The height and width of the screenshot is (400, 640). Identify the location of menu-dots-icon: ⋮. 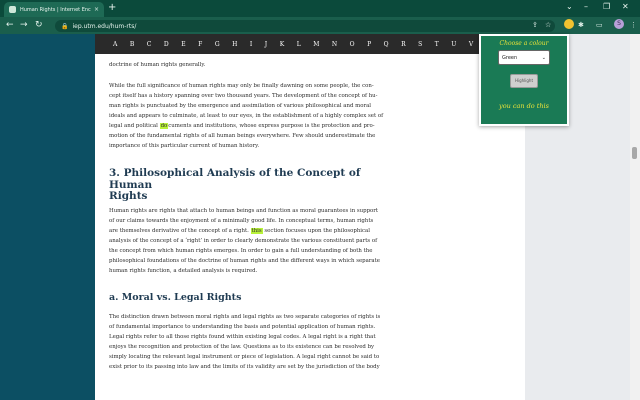
(633, 25).